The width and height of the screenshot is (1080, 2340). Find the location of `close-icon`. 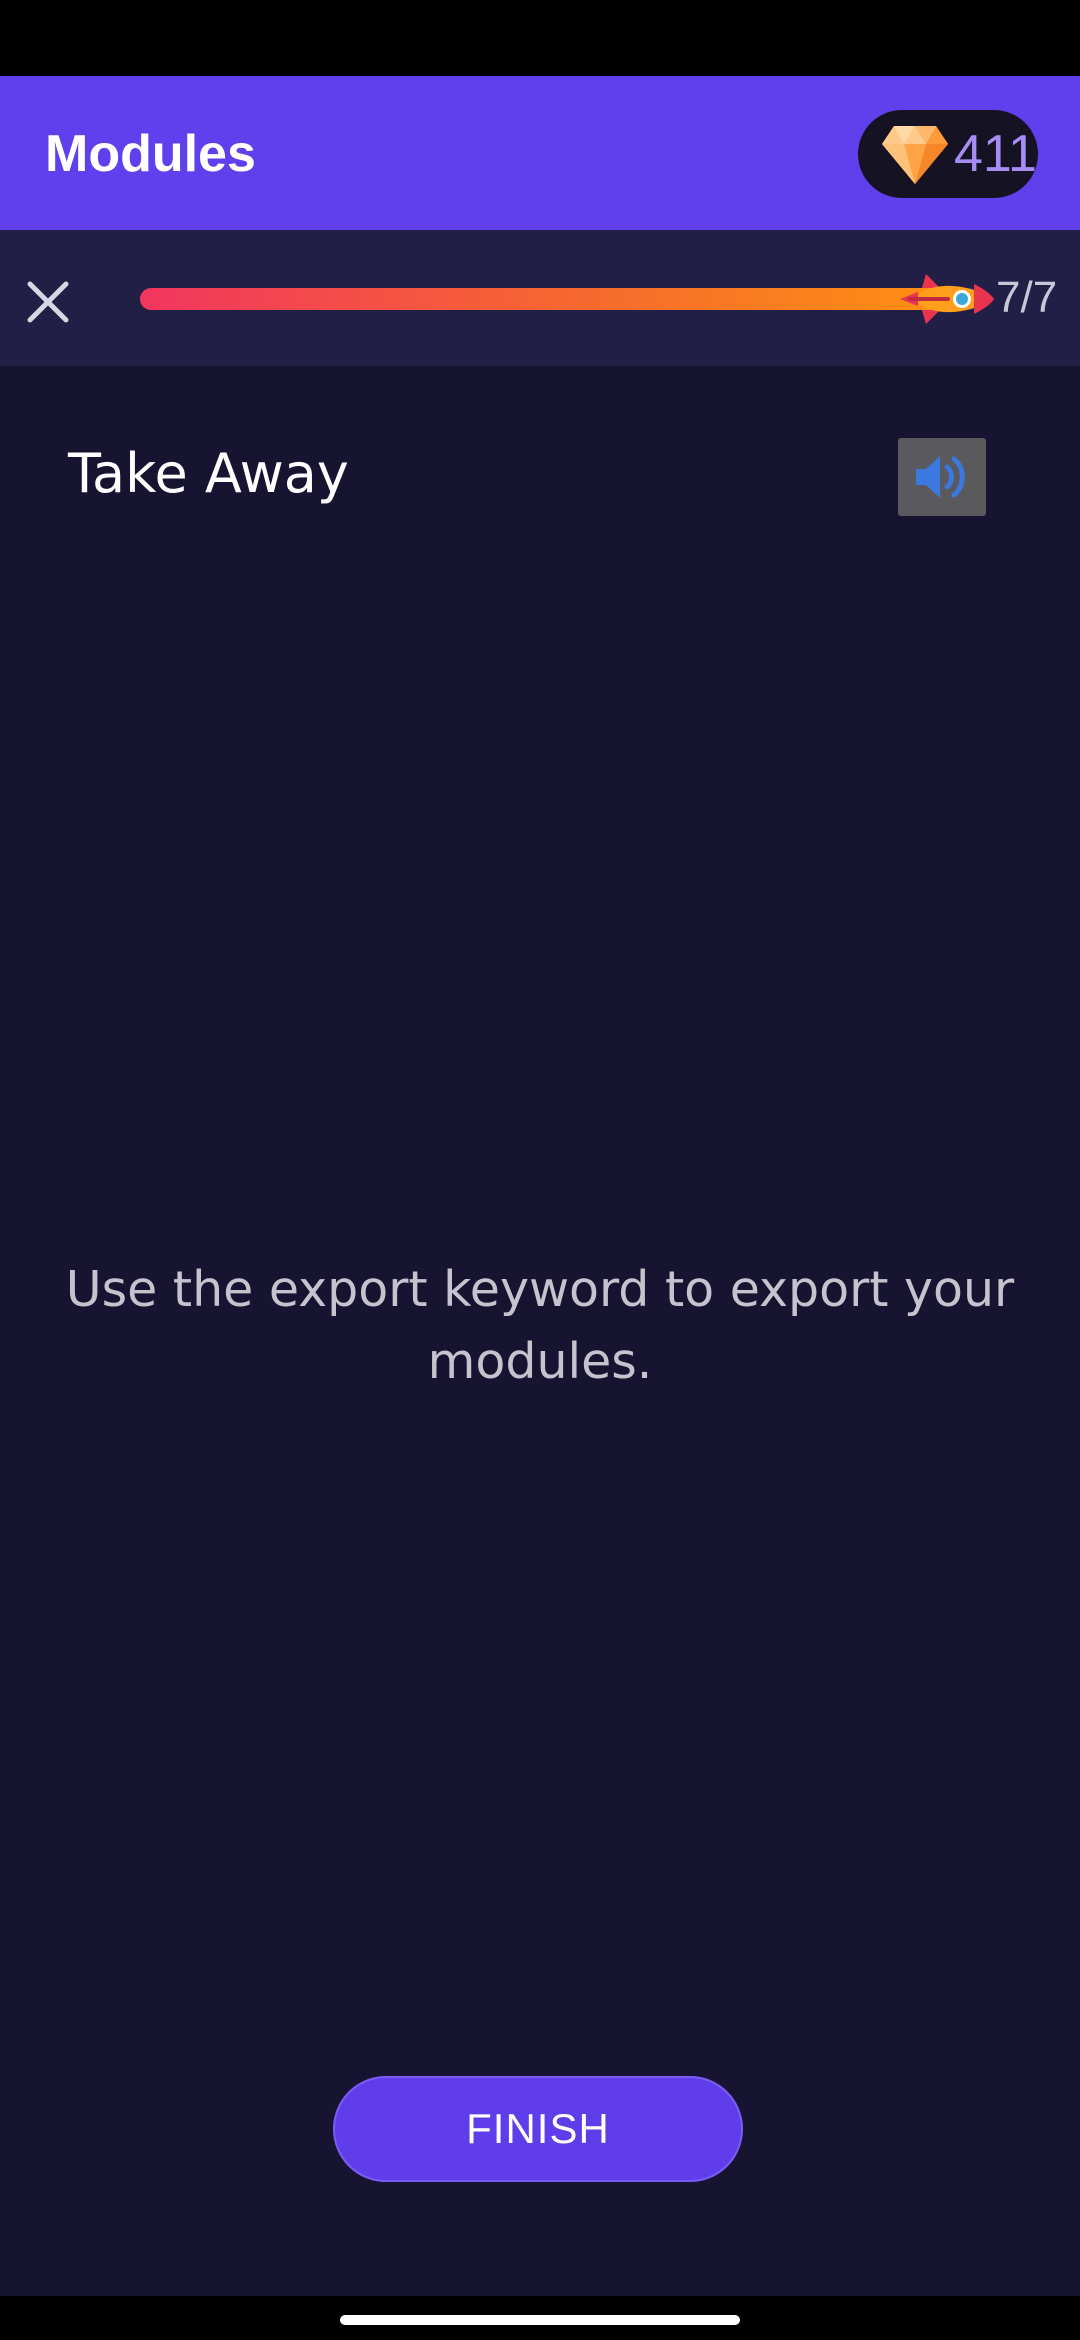

close-icon is located at coordinates (48, 302).